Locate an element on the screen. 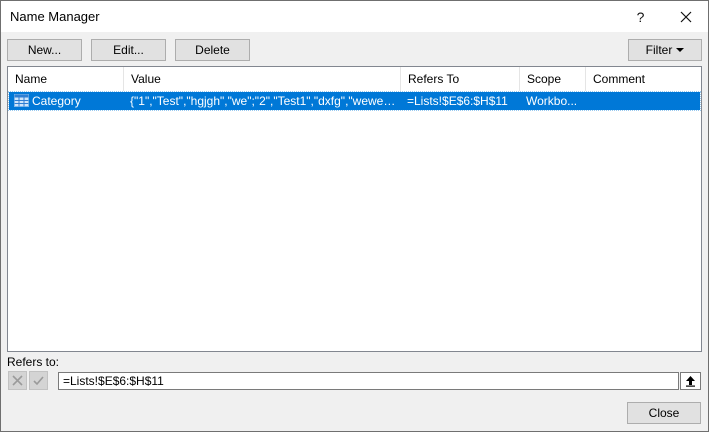 Image resolution: width=709 pixels, height=432 pixels. cancel-x-icon is located at coordinates (17, 380).